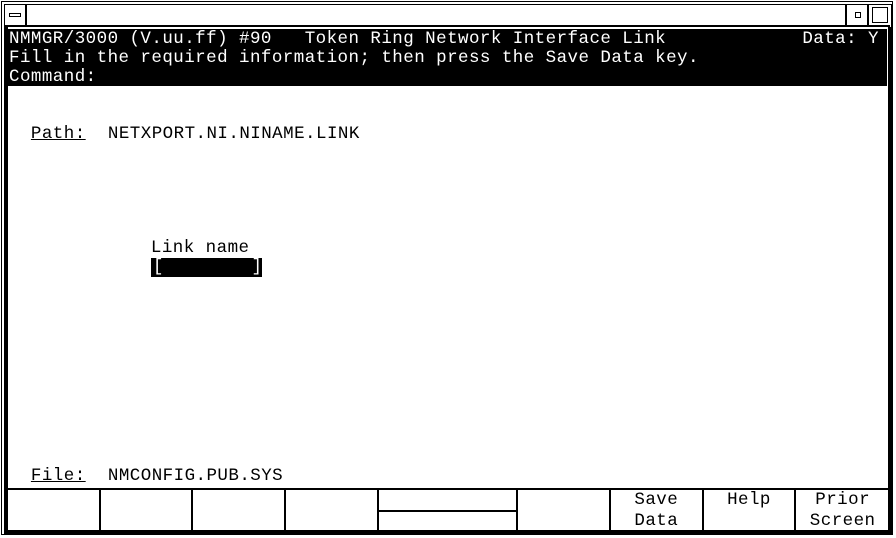 This screenshot has height=538, width=896. Describe the element at coordinates (240, 510) in the screenshot. I see `function-key-f3` at that location.